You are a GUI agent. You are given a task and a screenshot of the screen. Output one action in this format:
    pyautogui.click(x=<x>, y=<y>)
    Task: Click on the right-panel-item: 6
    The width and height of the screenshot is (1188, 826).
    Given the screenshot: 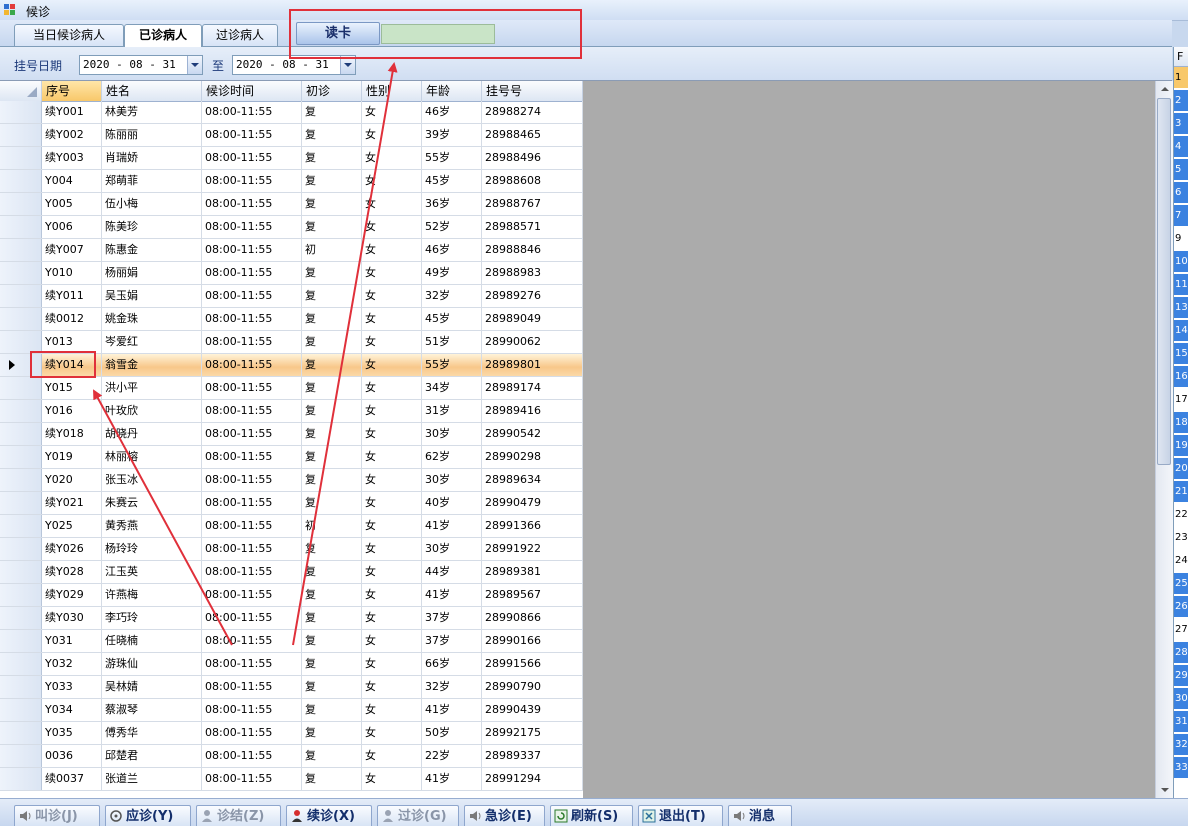 What is the action you would take?
    pyautogui.click(x=1181, y=193)
    